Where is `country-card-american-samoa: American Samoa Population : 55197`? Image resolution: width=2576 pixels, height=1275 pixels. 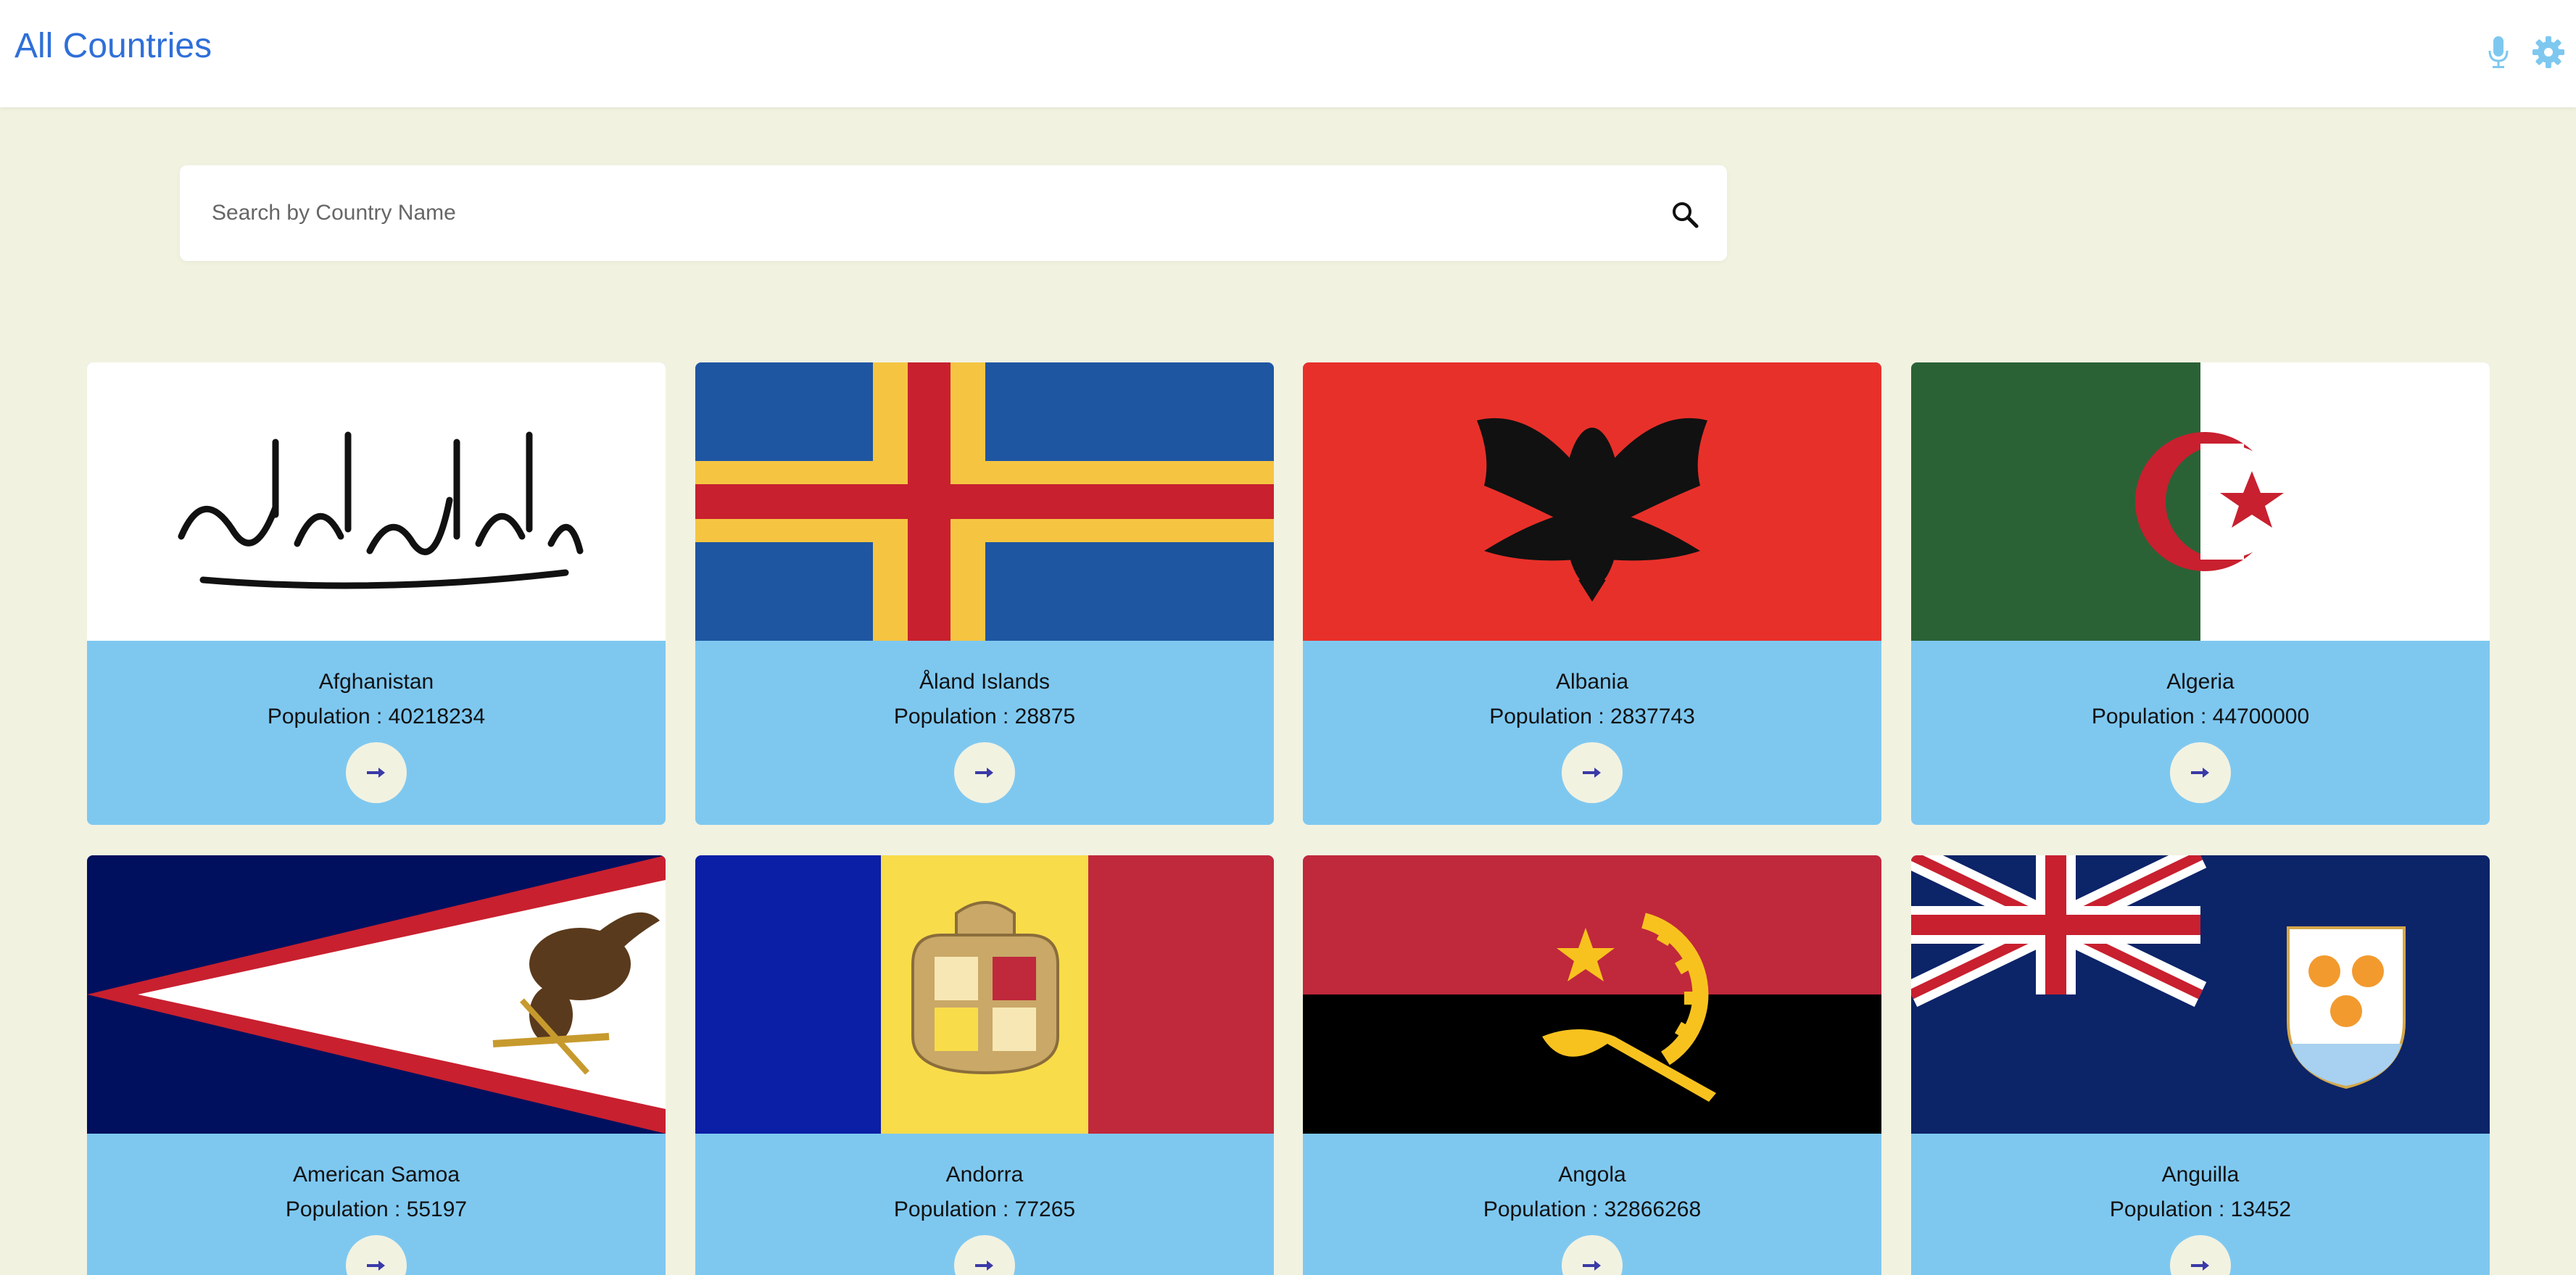
country-card-american-samoa: American Samoa Population : 55197 is located at coordinates (376, 1065).